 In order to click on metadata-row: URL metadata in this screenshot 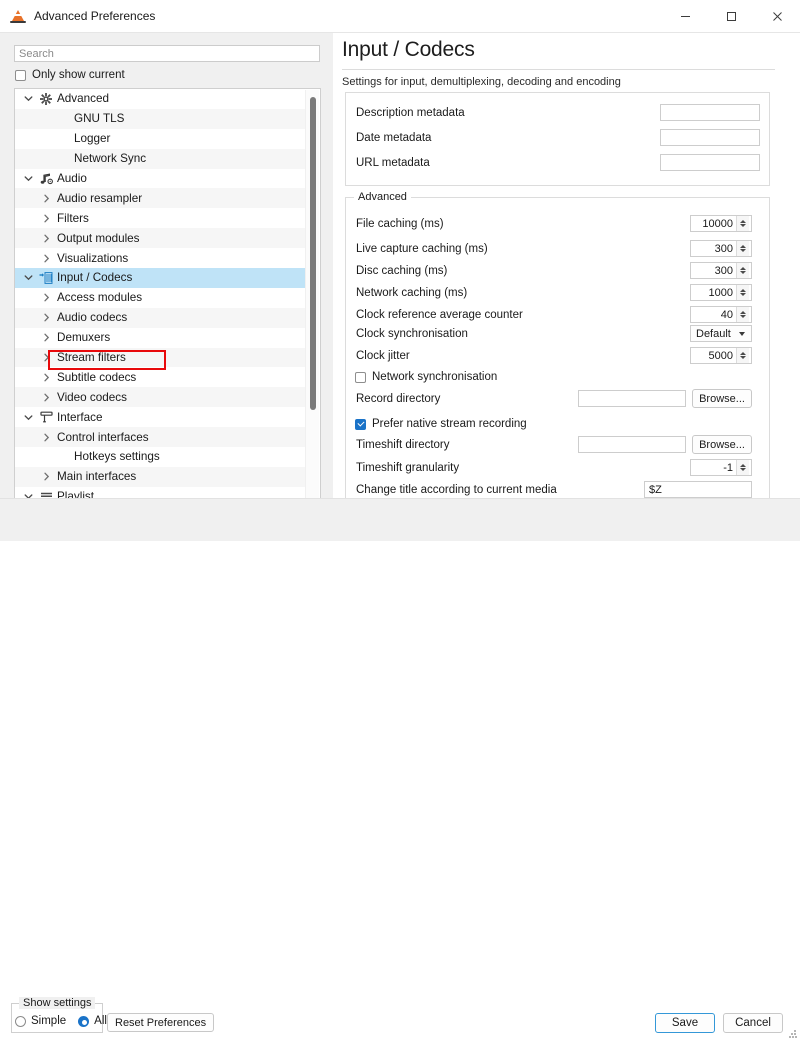, I will do `click(393, 163)`.